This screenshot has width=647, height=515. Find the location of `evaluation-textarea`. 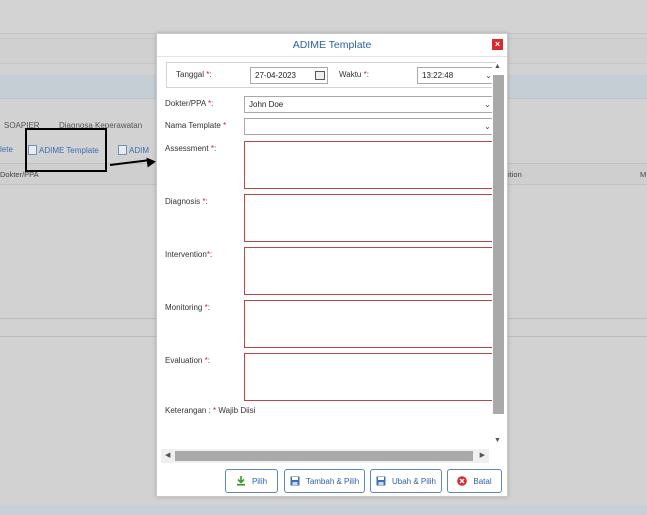

evaluation-textarea is located at coordinates (369, 377).